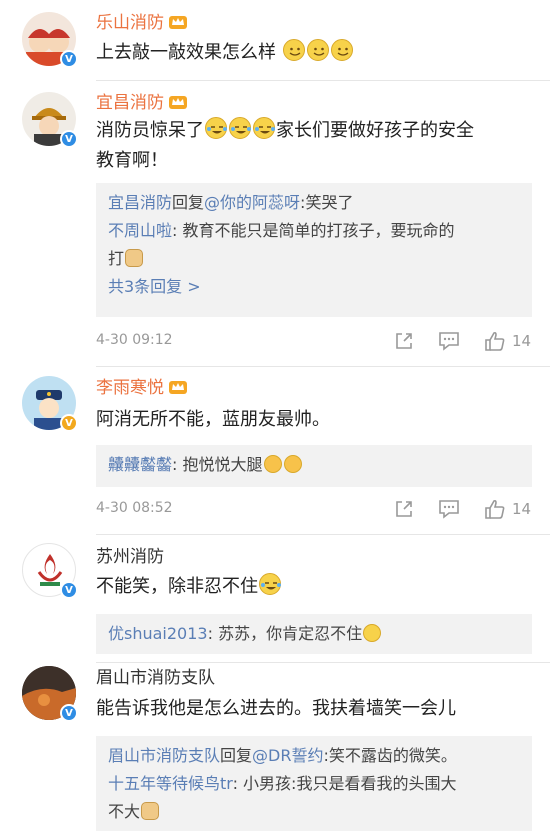 The width and height of the screenshot is (550, 831). What do you see at coordinates (285, 633) in the screenshot?
I see `reply-content: : 苏苏，你肯定忍不住` at bounding box center [285, 633].